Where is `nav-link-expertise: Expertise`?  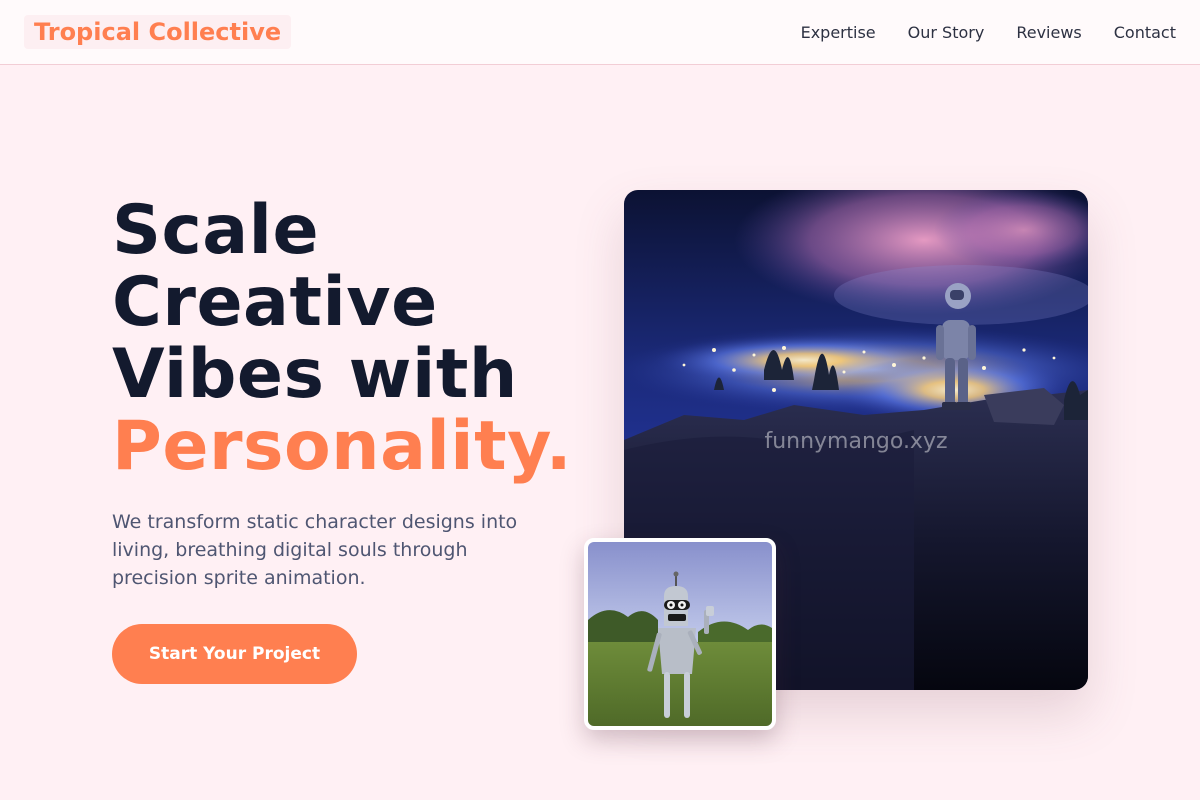
nav-link-expertise: Expertise is located at coordinates (838, 32).